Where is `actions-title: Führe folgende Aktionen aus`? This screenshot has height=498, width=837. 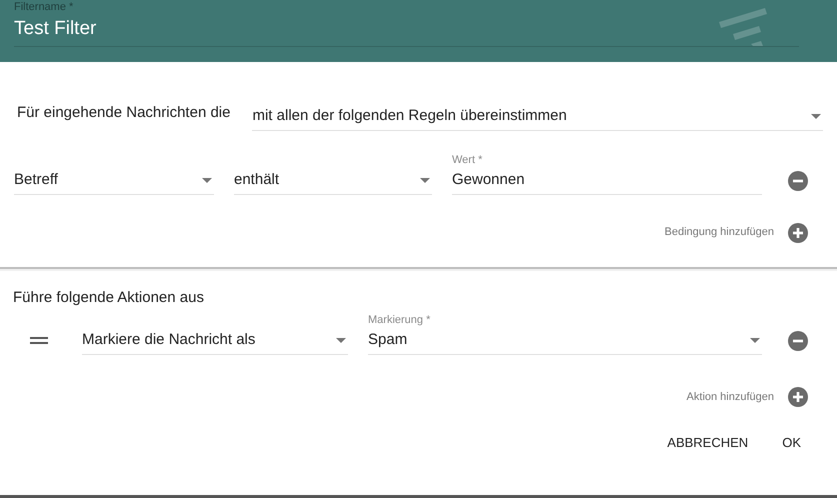
actions-title: Führe folgende Aktionen aus is located at coordinates (108, 298).